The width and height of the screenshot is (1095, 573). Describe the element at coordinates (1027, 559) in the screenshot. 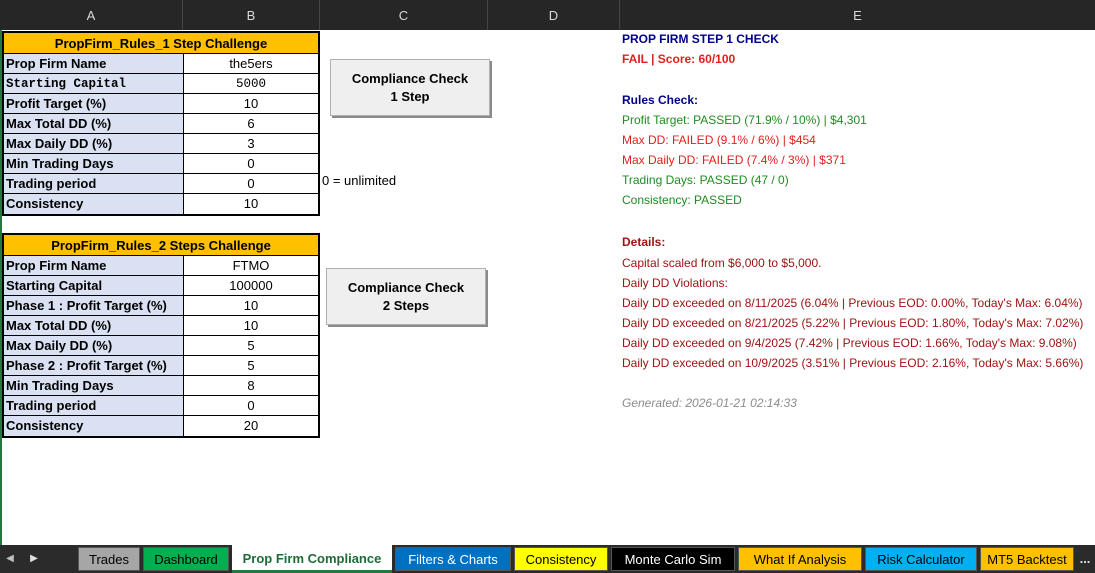

I see `tab-mt5-backtest: MT5 Backtest` at that location.